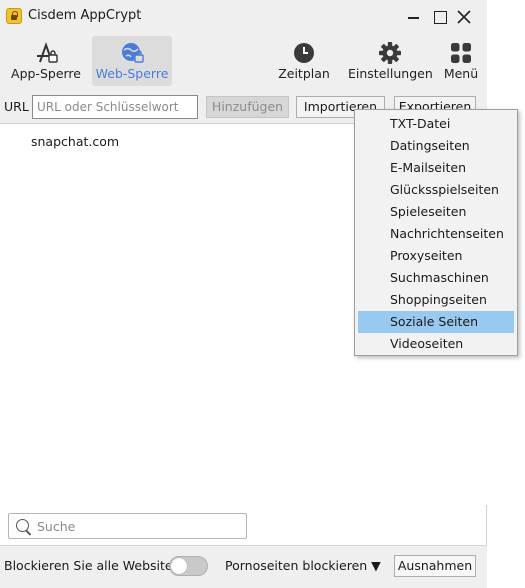 Image resolution: width=525 pixels, height=588 pixels. I want to click on tab-web-block-label: Web-Sperre, so click(132, 73).